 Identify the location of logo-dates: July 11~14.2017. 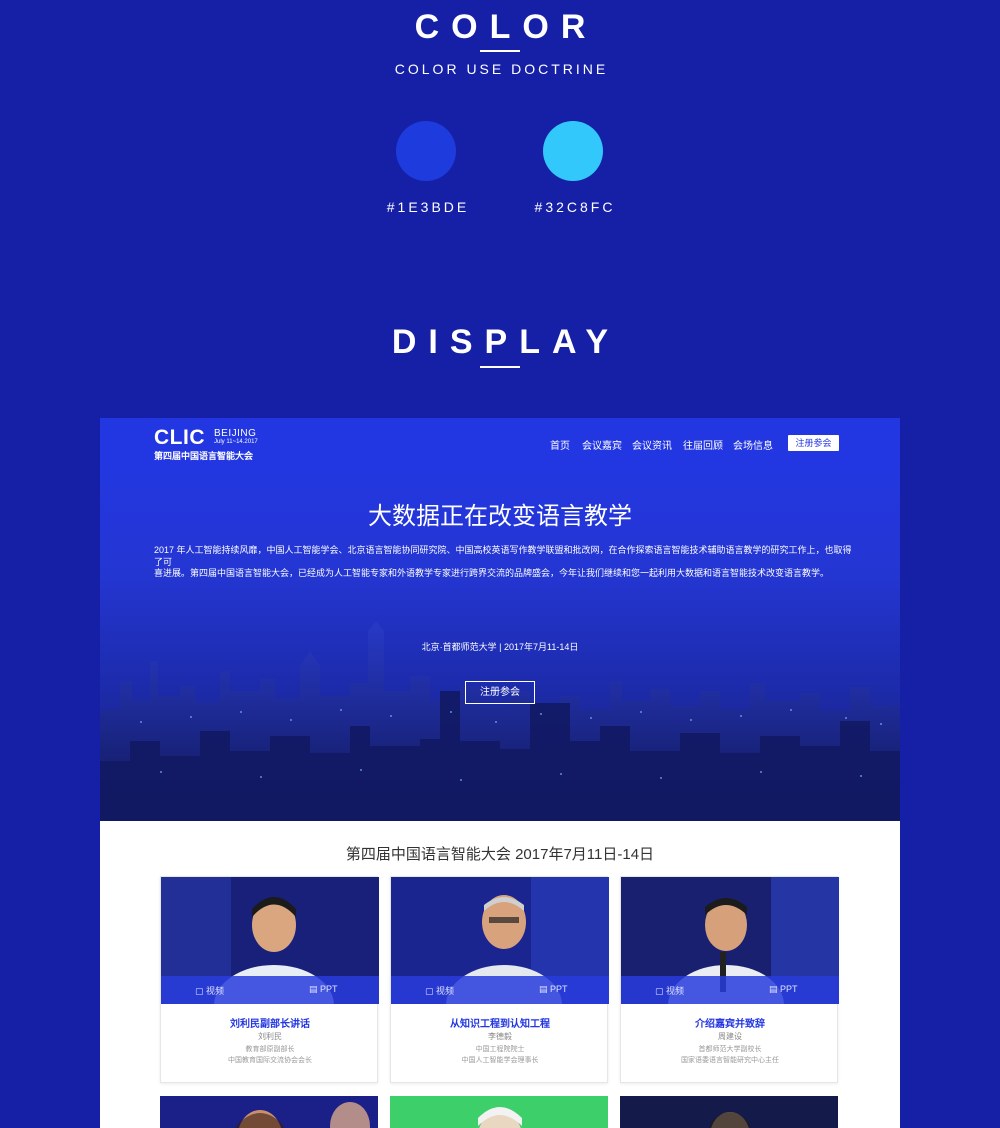
(236, 442).